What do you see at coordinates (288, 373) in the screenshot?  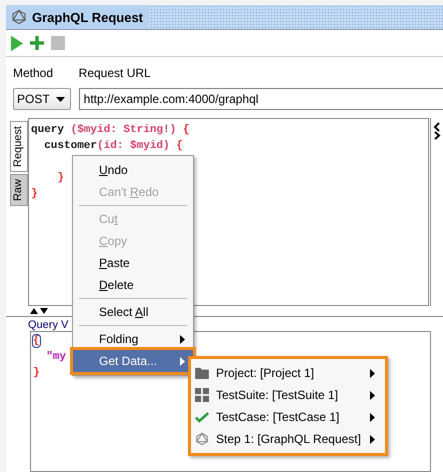 I see `menu-item: Project: [Project 1]` at bounding box center [288, 373].